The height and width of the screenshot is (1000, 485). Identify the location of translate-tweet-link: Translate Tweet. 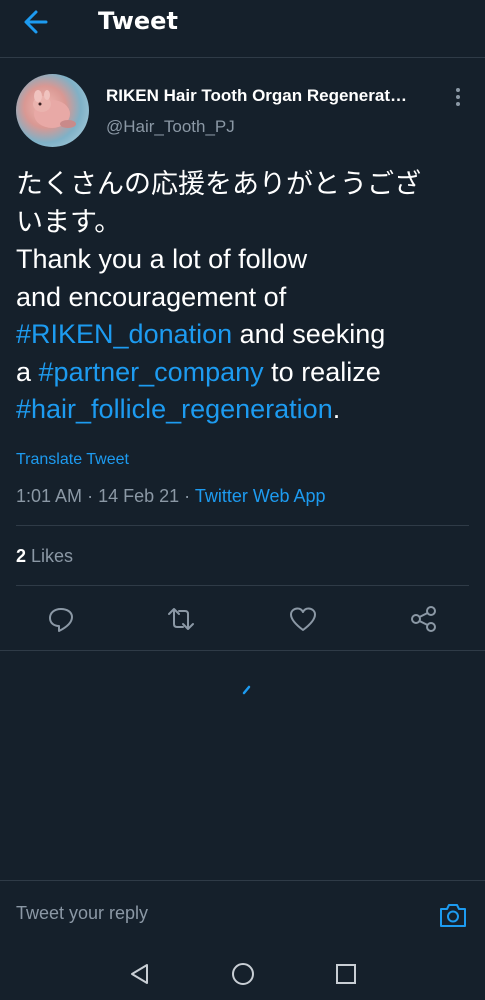
(72, 460).